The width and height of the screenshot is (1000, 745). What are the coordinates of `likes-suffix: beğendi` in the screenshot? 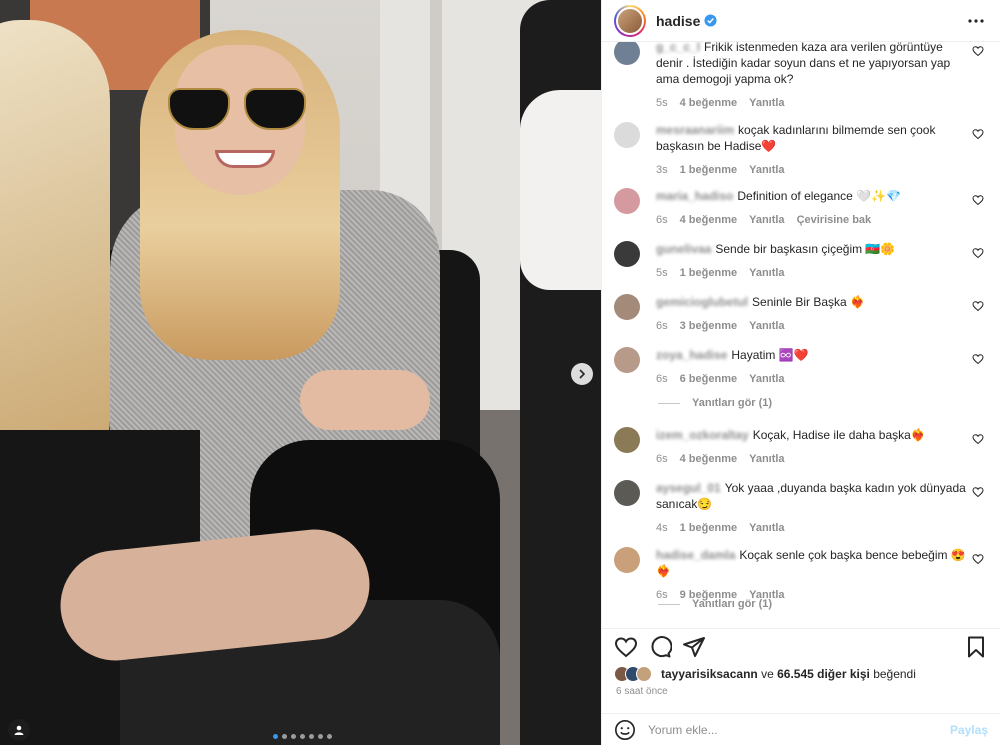 It's located at (894, 674).